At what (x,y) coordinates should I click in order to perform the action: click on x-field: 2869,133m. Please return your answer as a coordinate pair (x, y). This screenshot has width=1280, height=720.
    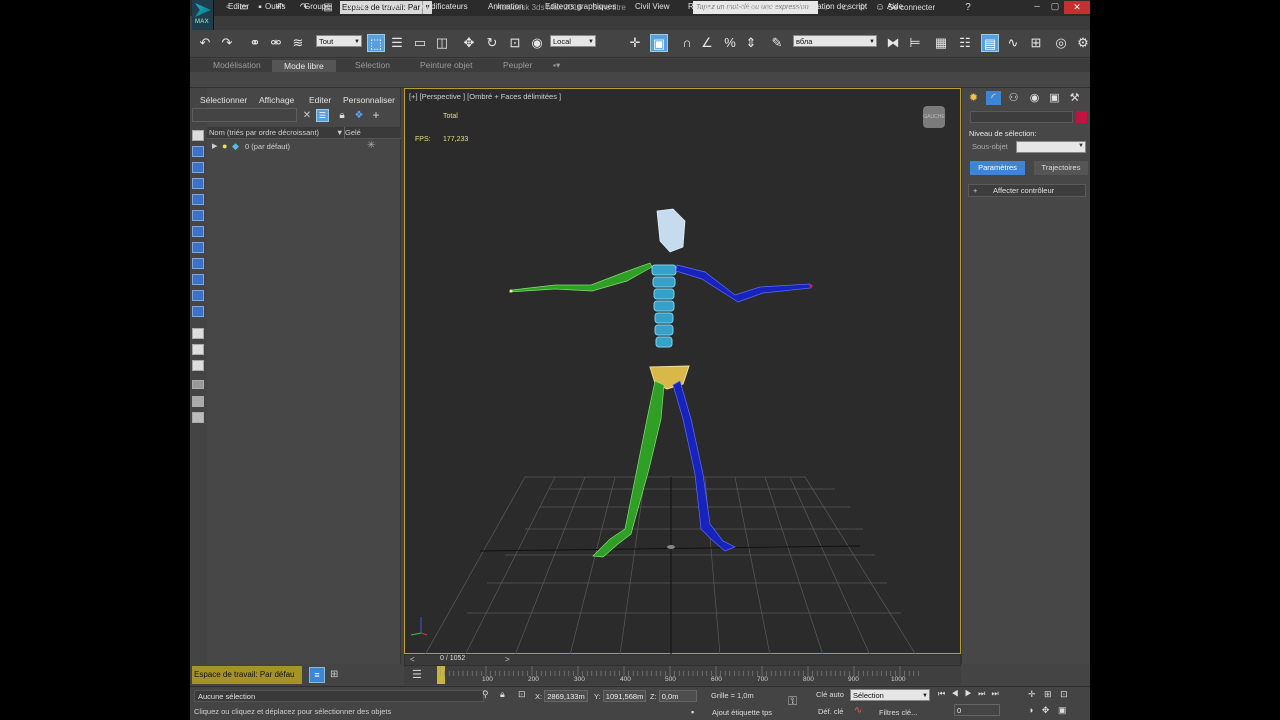
    Looking at the image, I should click on (566, 696).